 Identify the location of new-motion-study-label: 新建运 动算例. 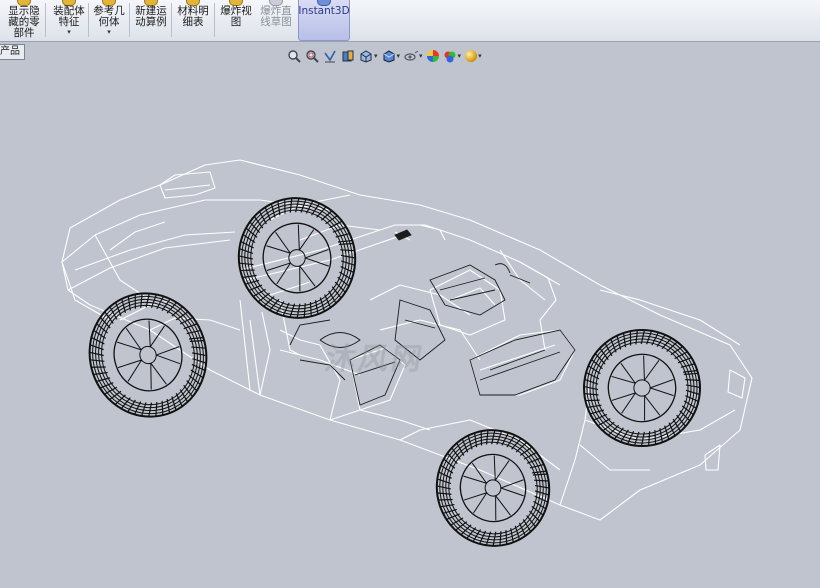
(151, 16).